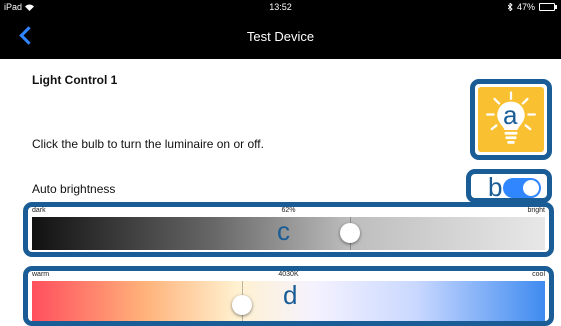  Describe the element at coordinates (531, 188) in the screenshot. I see `toggle-knob` at that location.